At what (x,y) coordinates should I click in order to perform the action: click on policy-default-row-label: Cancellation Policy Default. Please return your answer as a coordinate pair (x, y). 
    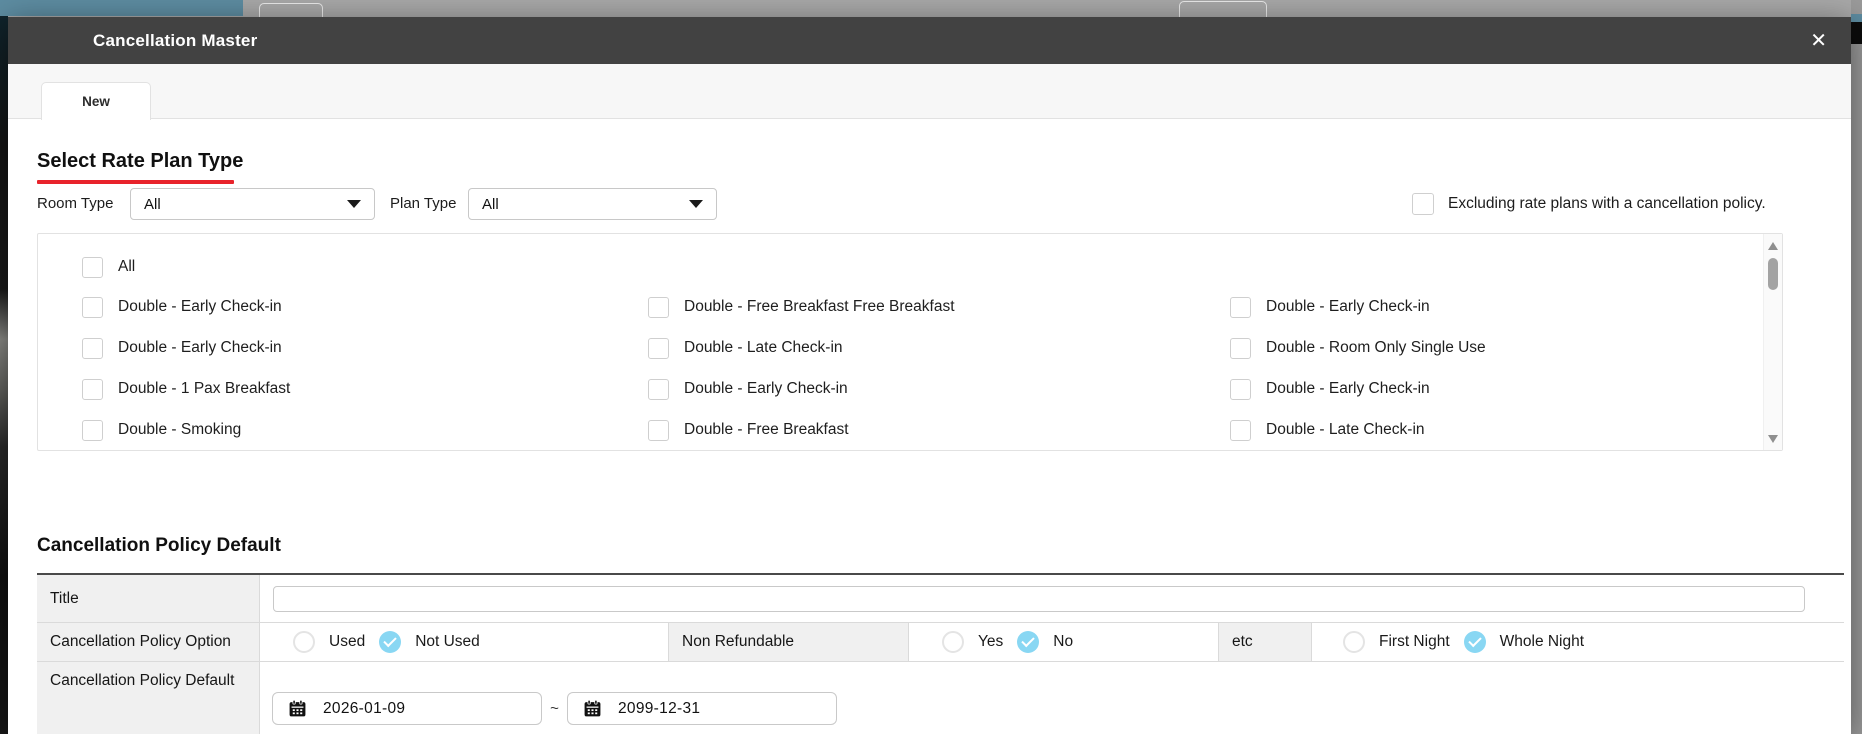
    Looking at the image, I should click on (148, 698).